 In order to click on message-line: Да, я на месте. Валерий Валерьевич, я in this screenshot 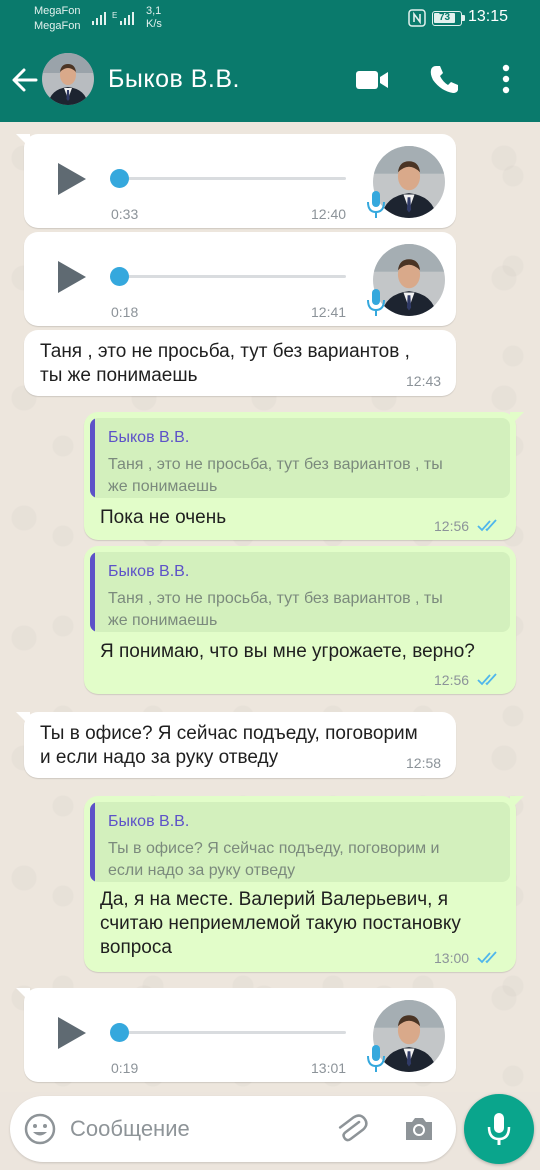, I will do `click(274, 899)`.